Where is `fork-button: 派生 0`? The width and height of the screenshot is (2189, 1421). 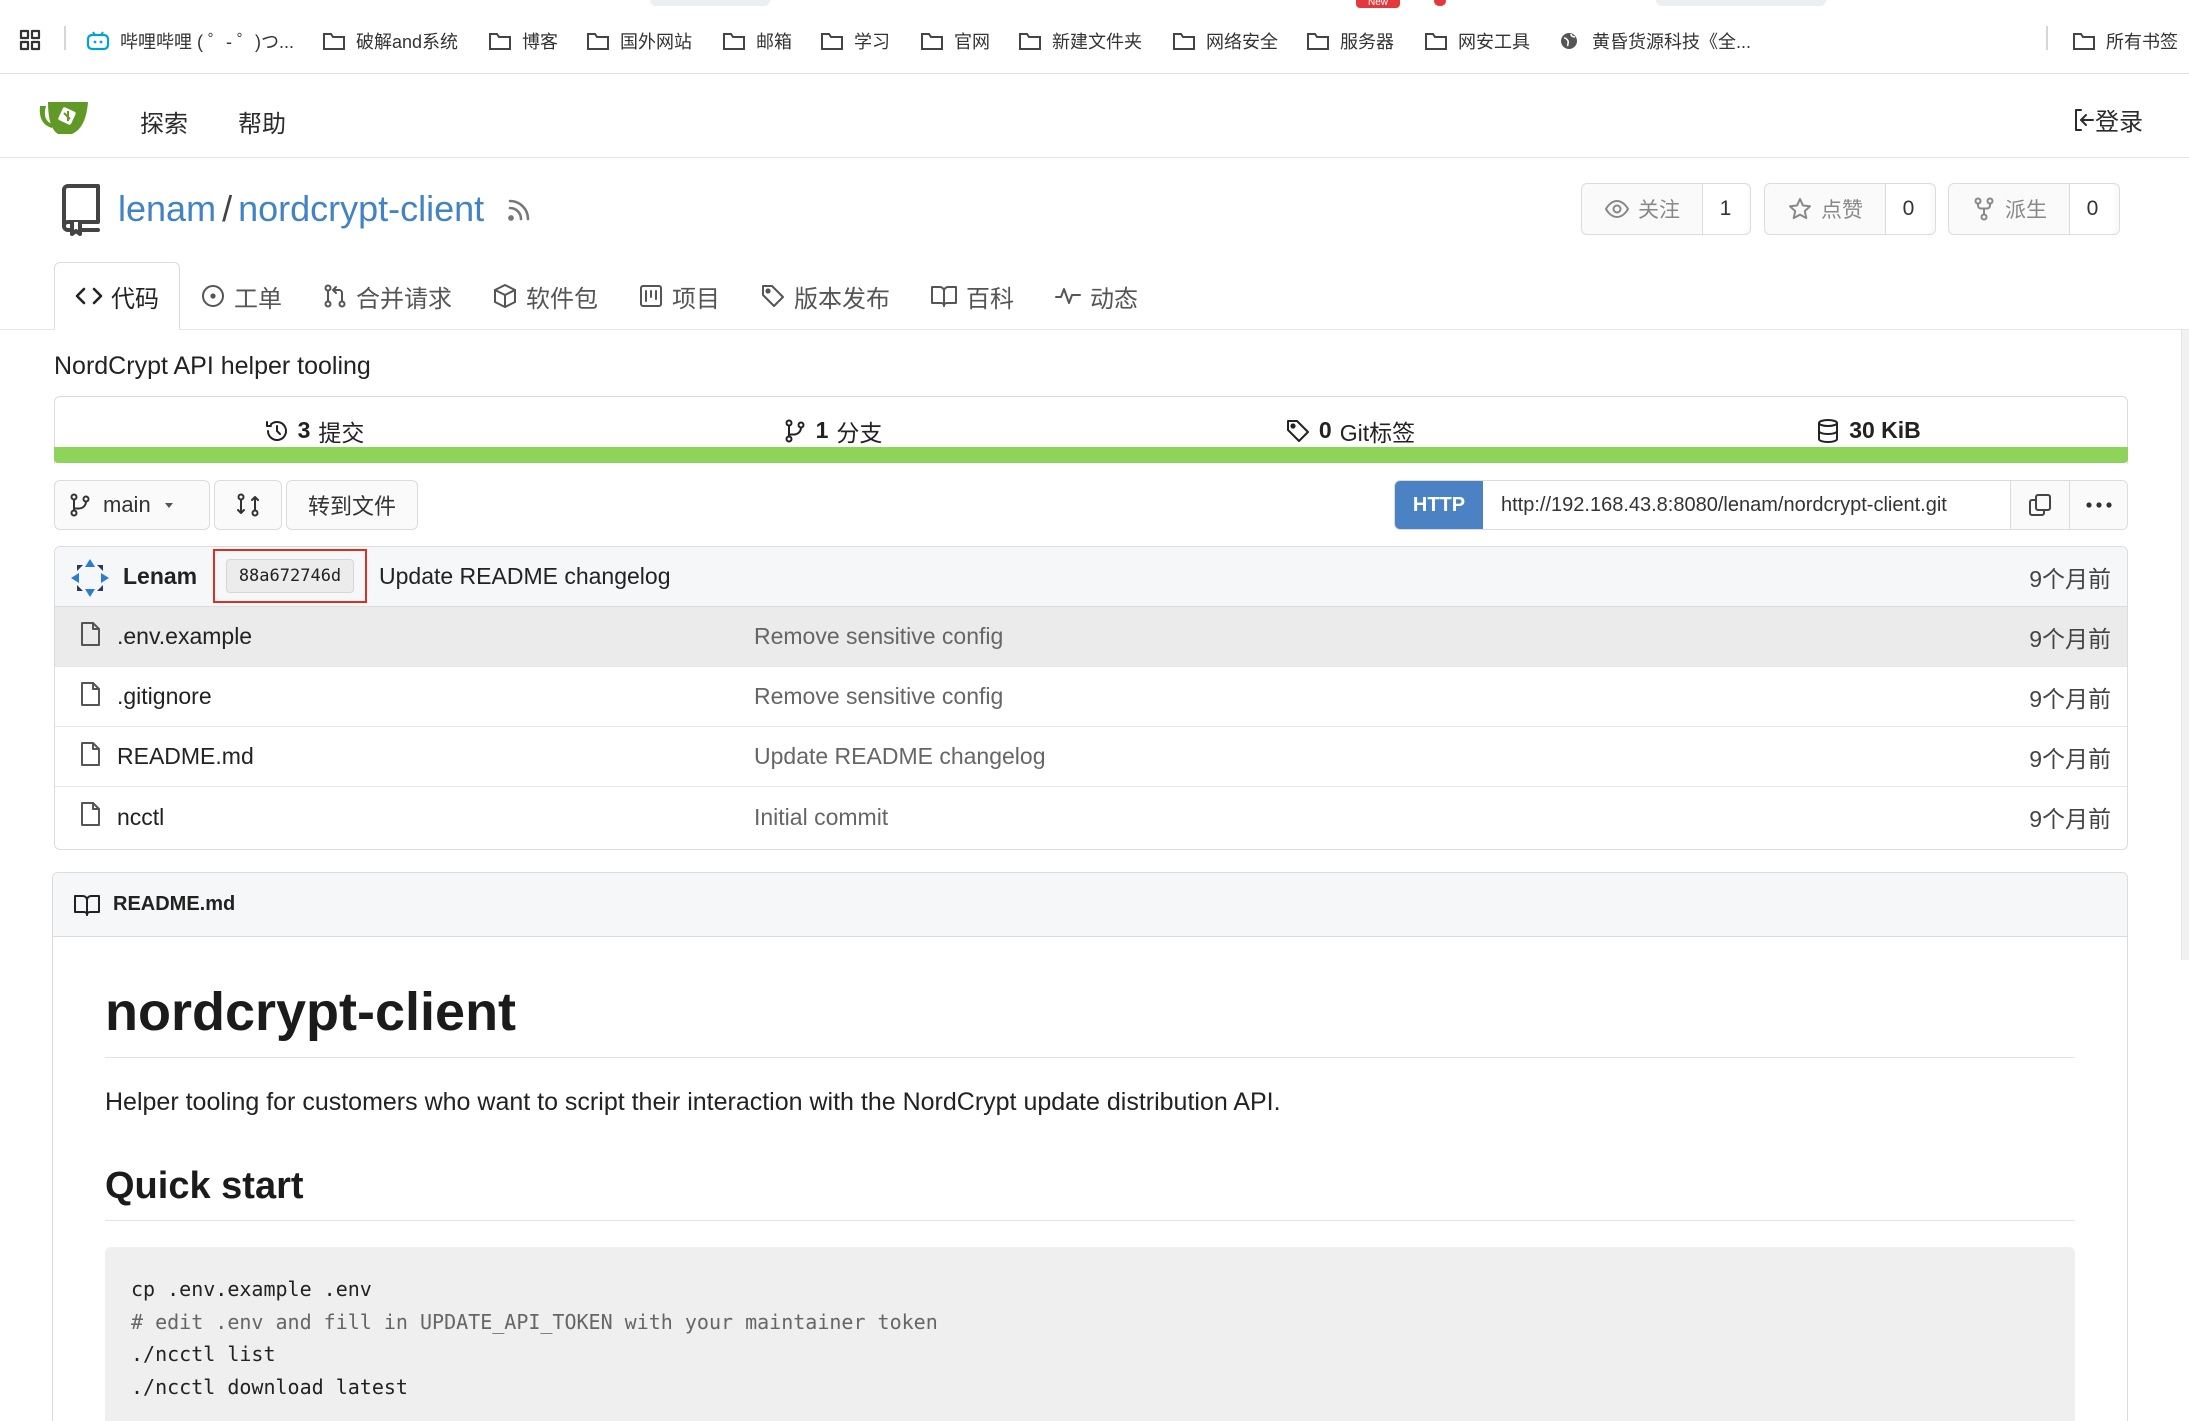
fork-button: 派生 0 is located at coordinates (2034, 209).